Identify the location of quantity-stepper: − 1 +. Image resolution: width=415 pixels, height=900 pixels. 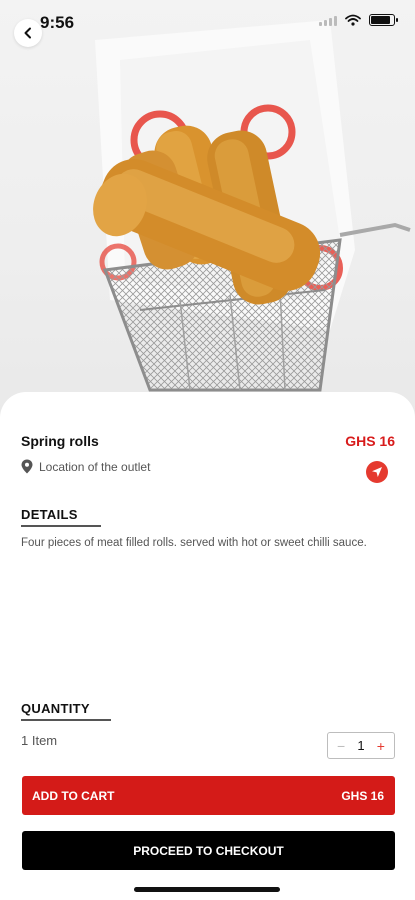
(361, 745).